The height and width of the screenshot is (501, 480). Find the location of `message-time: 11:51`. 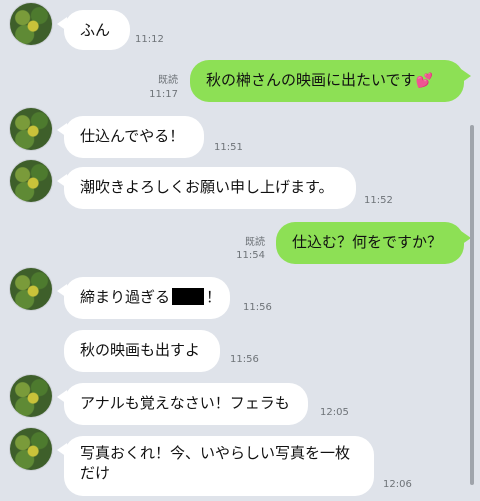

message-time: 11:51 is located at coordinates (228, 147).